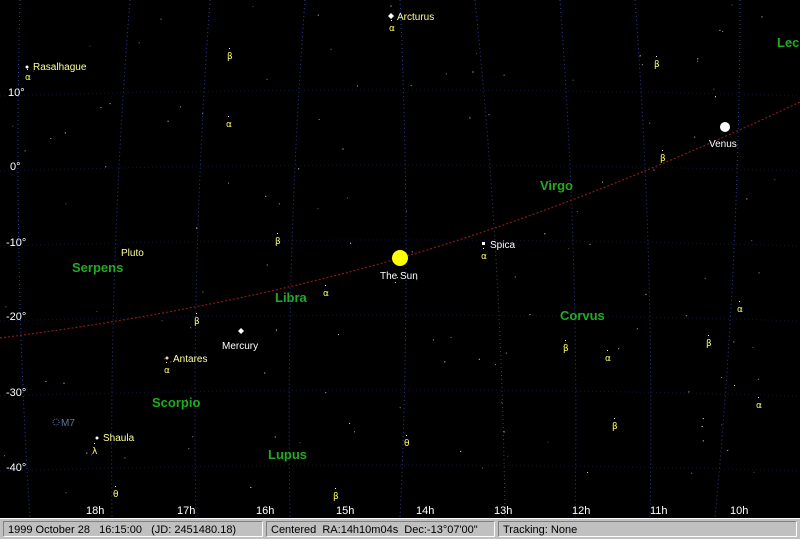  Describe the element at coordinates (119, 438) in the screenshot. I see `star-label: Shaula` at that location.